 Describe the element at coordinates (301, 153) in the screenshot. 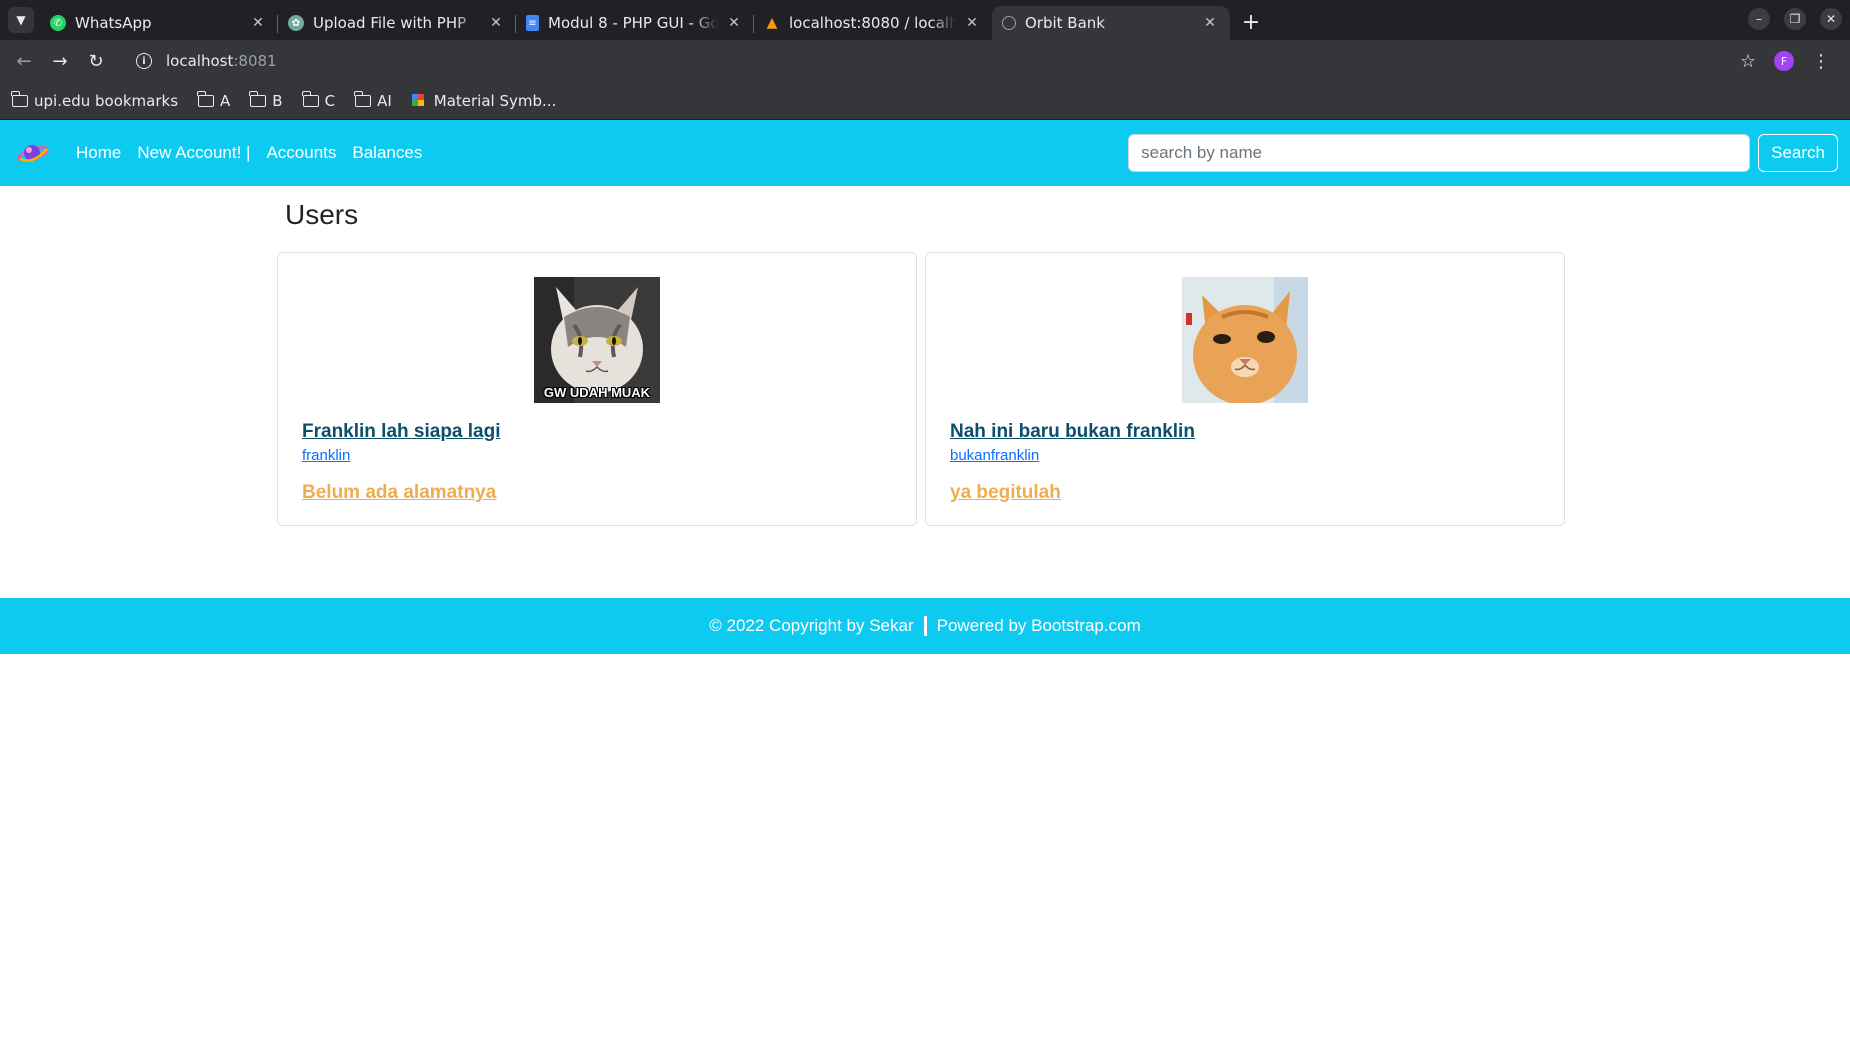

I see `nav-accounts-link: Accounts` at that location.